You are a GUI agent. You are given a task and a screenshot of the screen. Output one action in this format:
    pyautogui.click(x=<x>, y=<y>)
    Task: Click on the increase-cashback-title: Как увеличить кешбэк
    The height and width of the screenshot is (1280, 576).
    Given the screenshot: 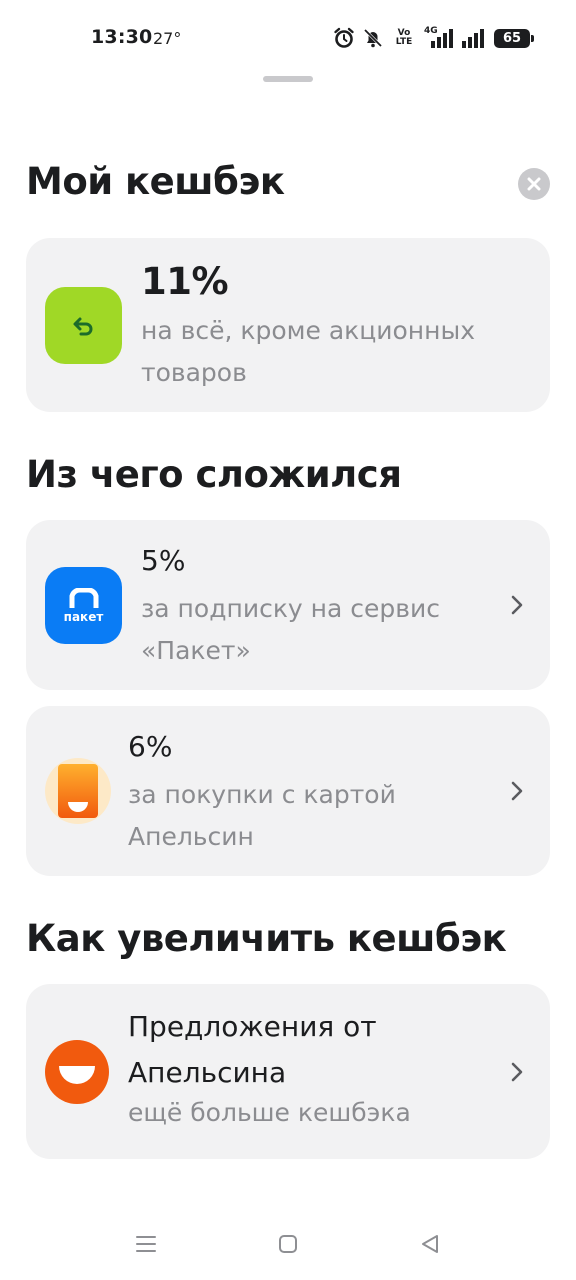 What is the action you would take?
    pyautogui.click(x=266, y=938)
    